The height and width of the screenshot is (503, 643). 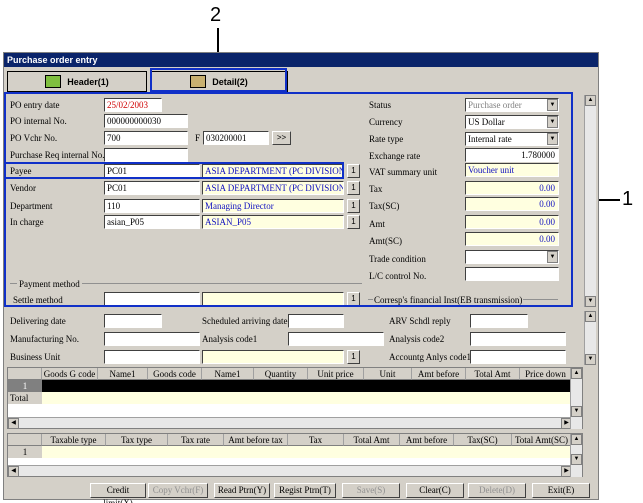 What do you see at coordinates (218, 80) in the screenshot?
I see `detail-tab-highlight` at bounding box center [218, 80].